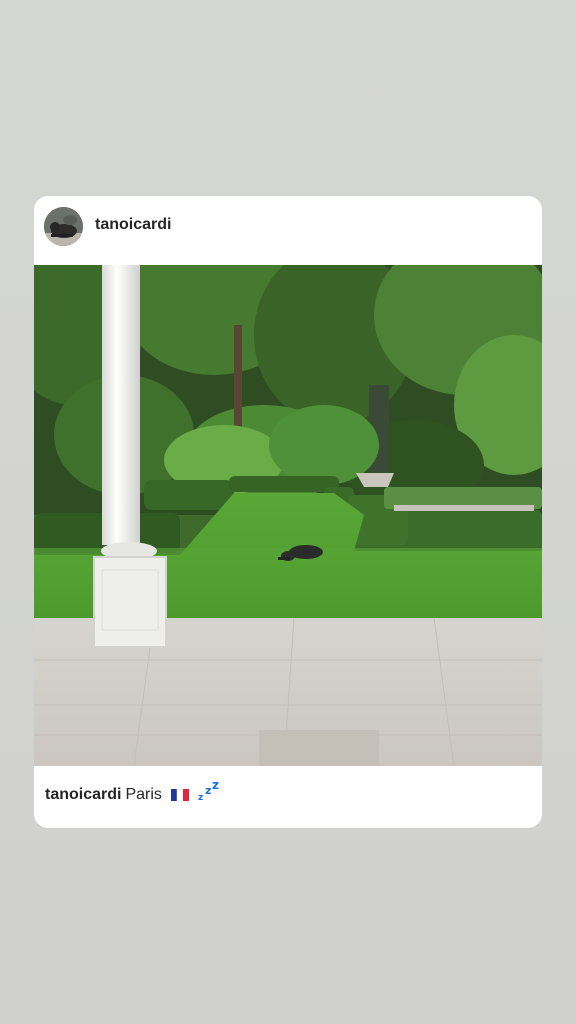 The height and width of the screenshot is (1024, 576). Describe the element at coordinates (143, 794) in the screenshot. I see `caption-text: Paris` at that location.